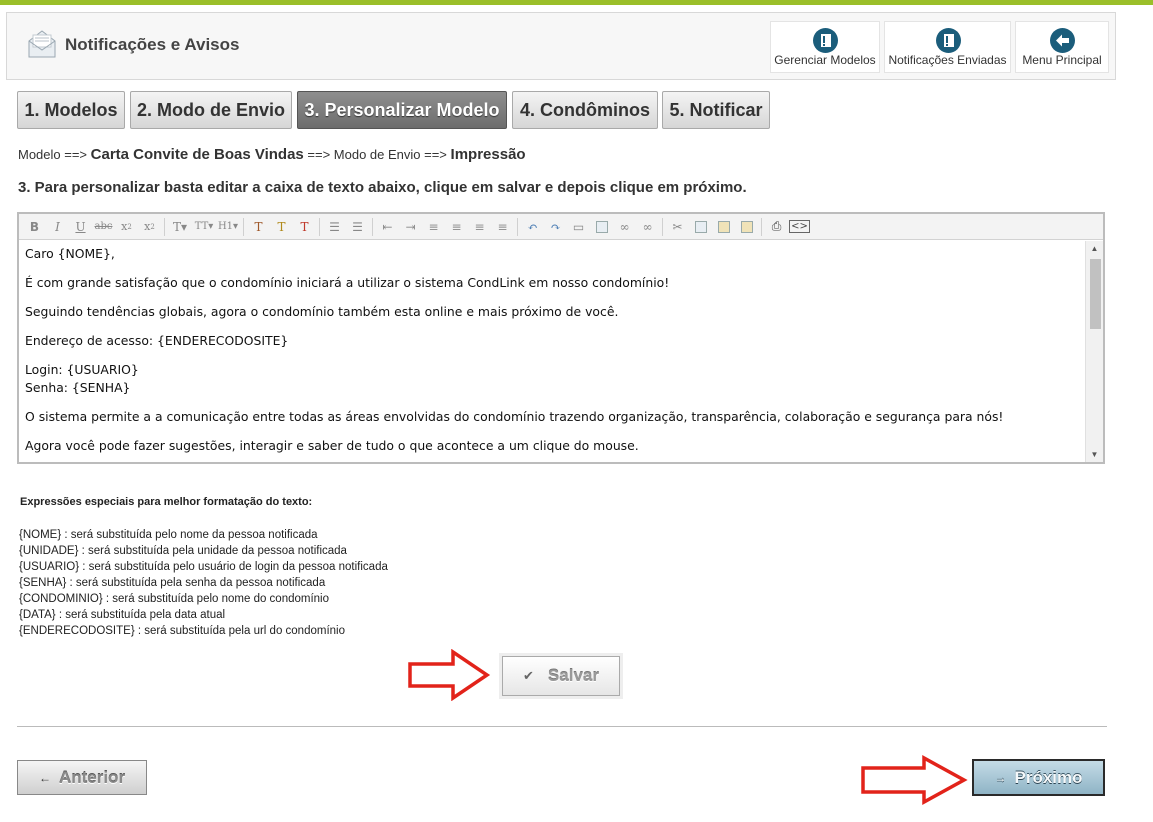 The height and width of the screenshot is (822, 1153). I want to click on justify-icon: ≡, so click(502, 227).